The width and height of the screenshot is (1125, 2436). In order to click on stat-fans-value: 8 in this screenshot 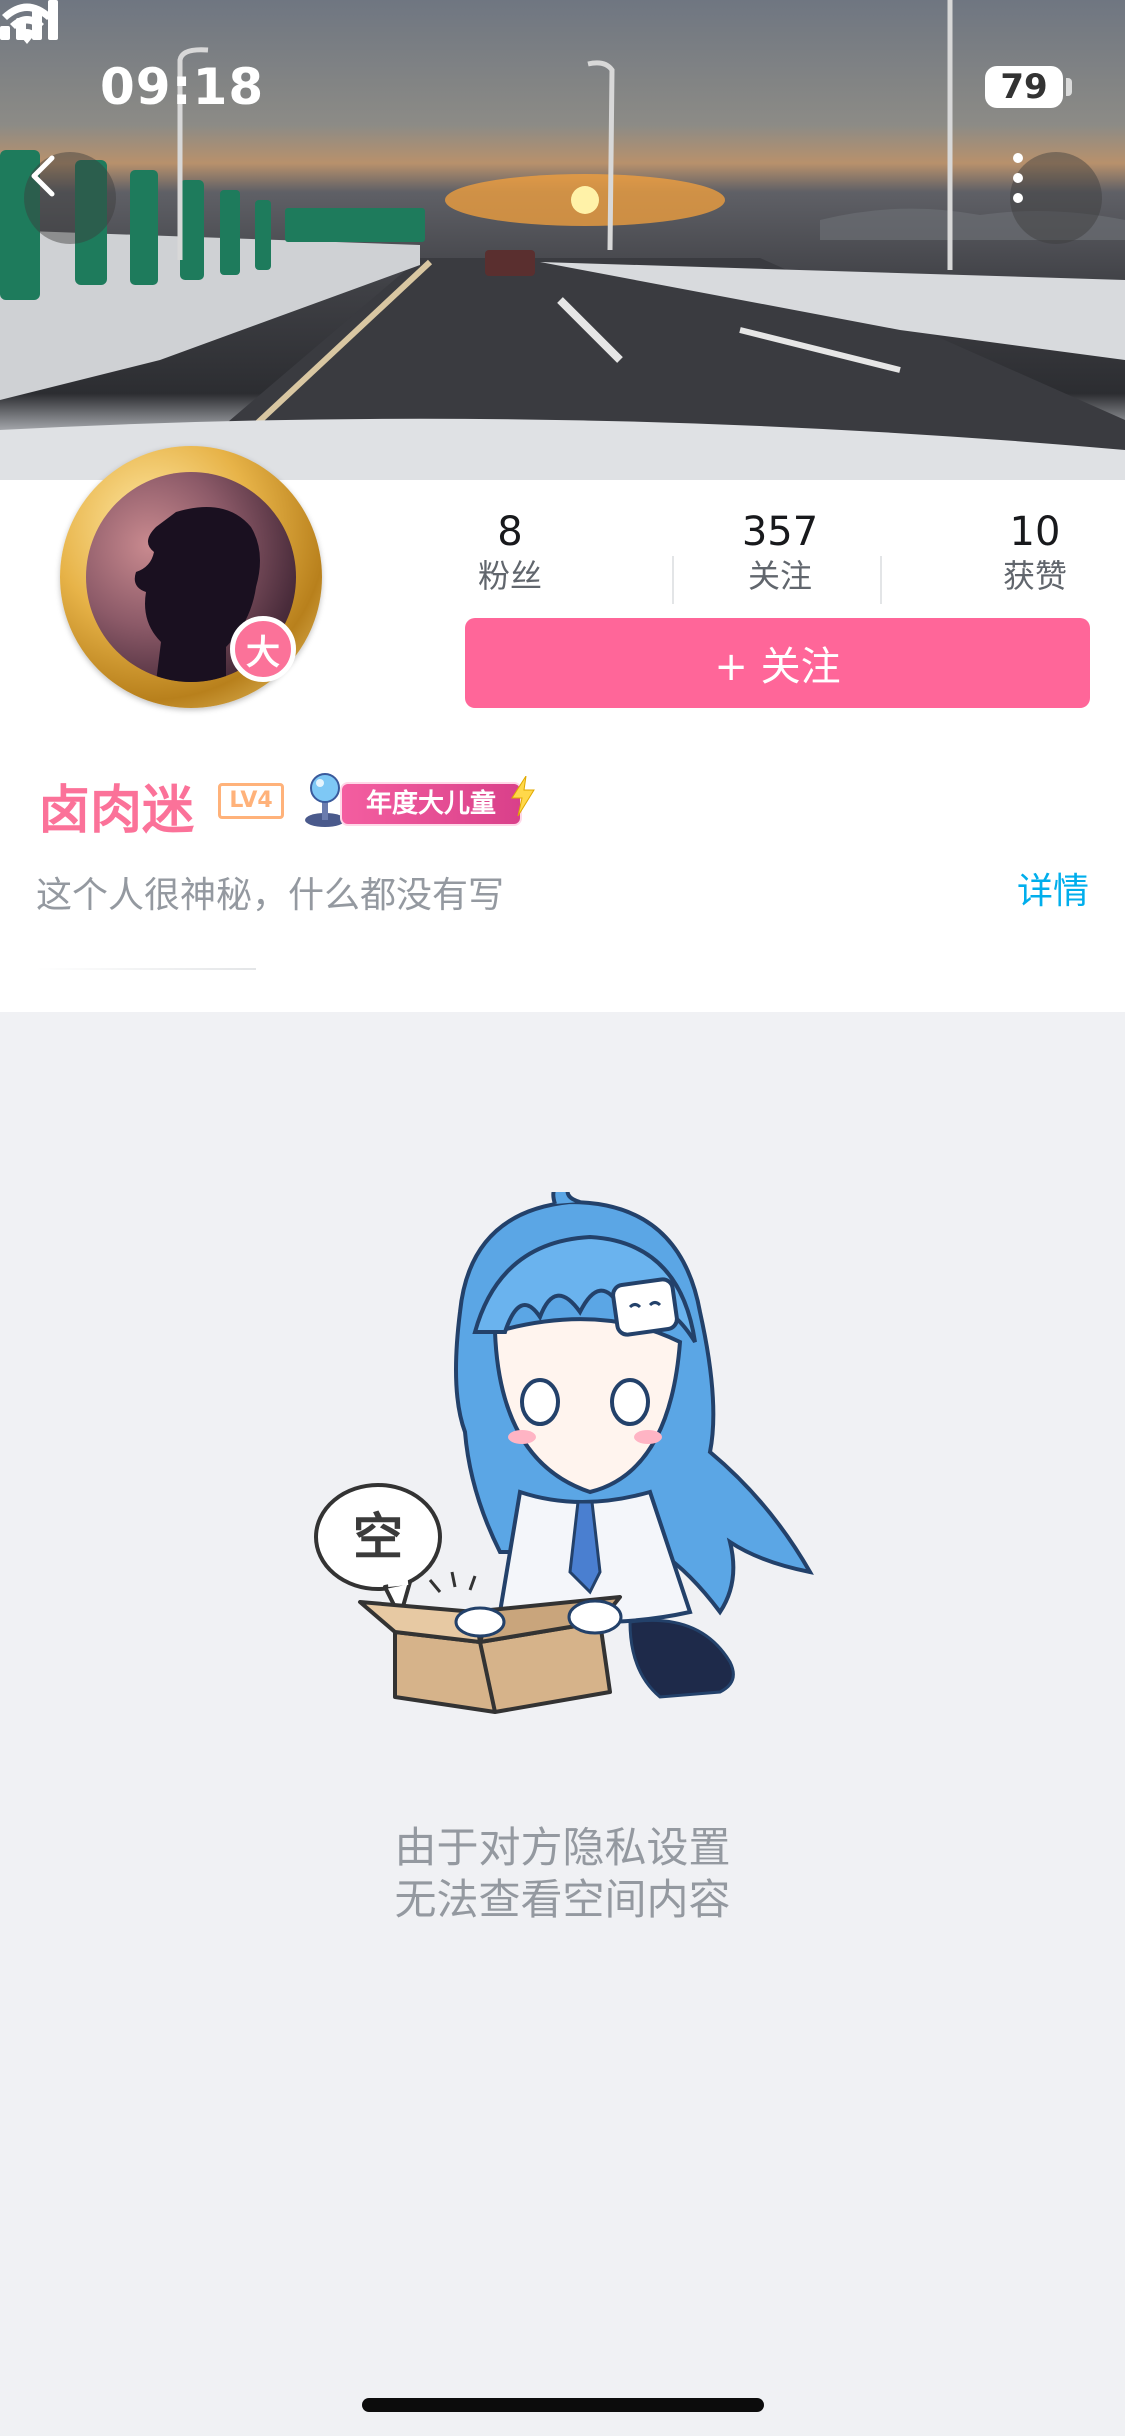, I will do `click(510, 532)`.